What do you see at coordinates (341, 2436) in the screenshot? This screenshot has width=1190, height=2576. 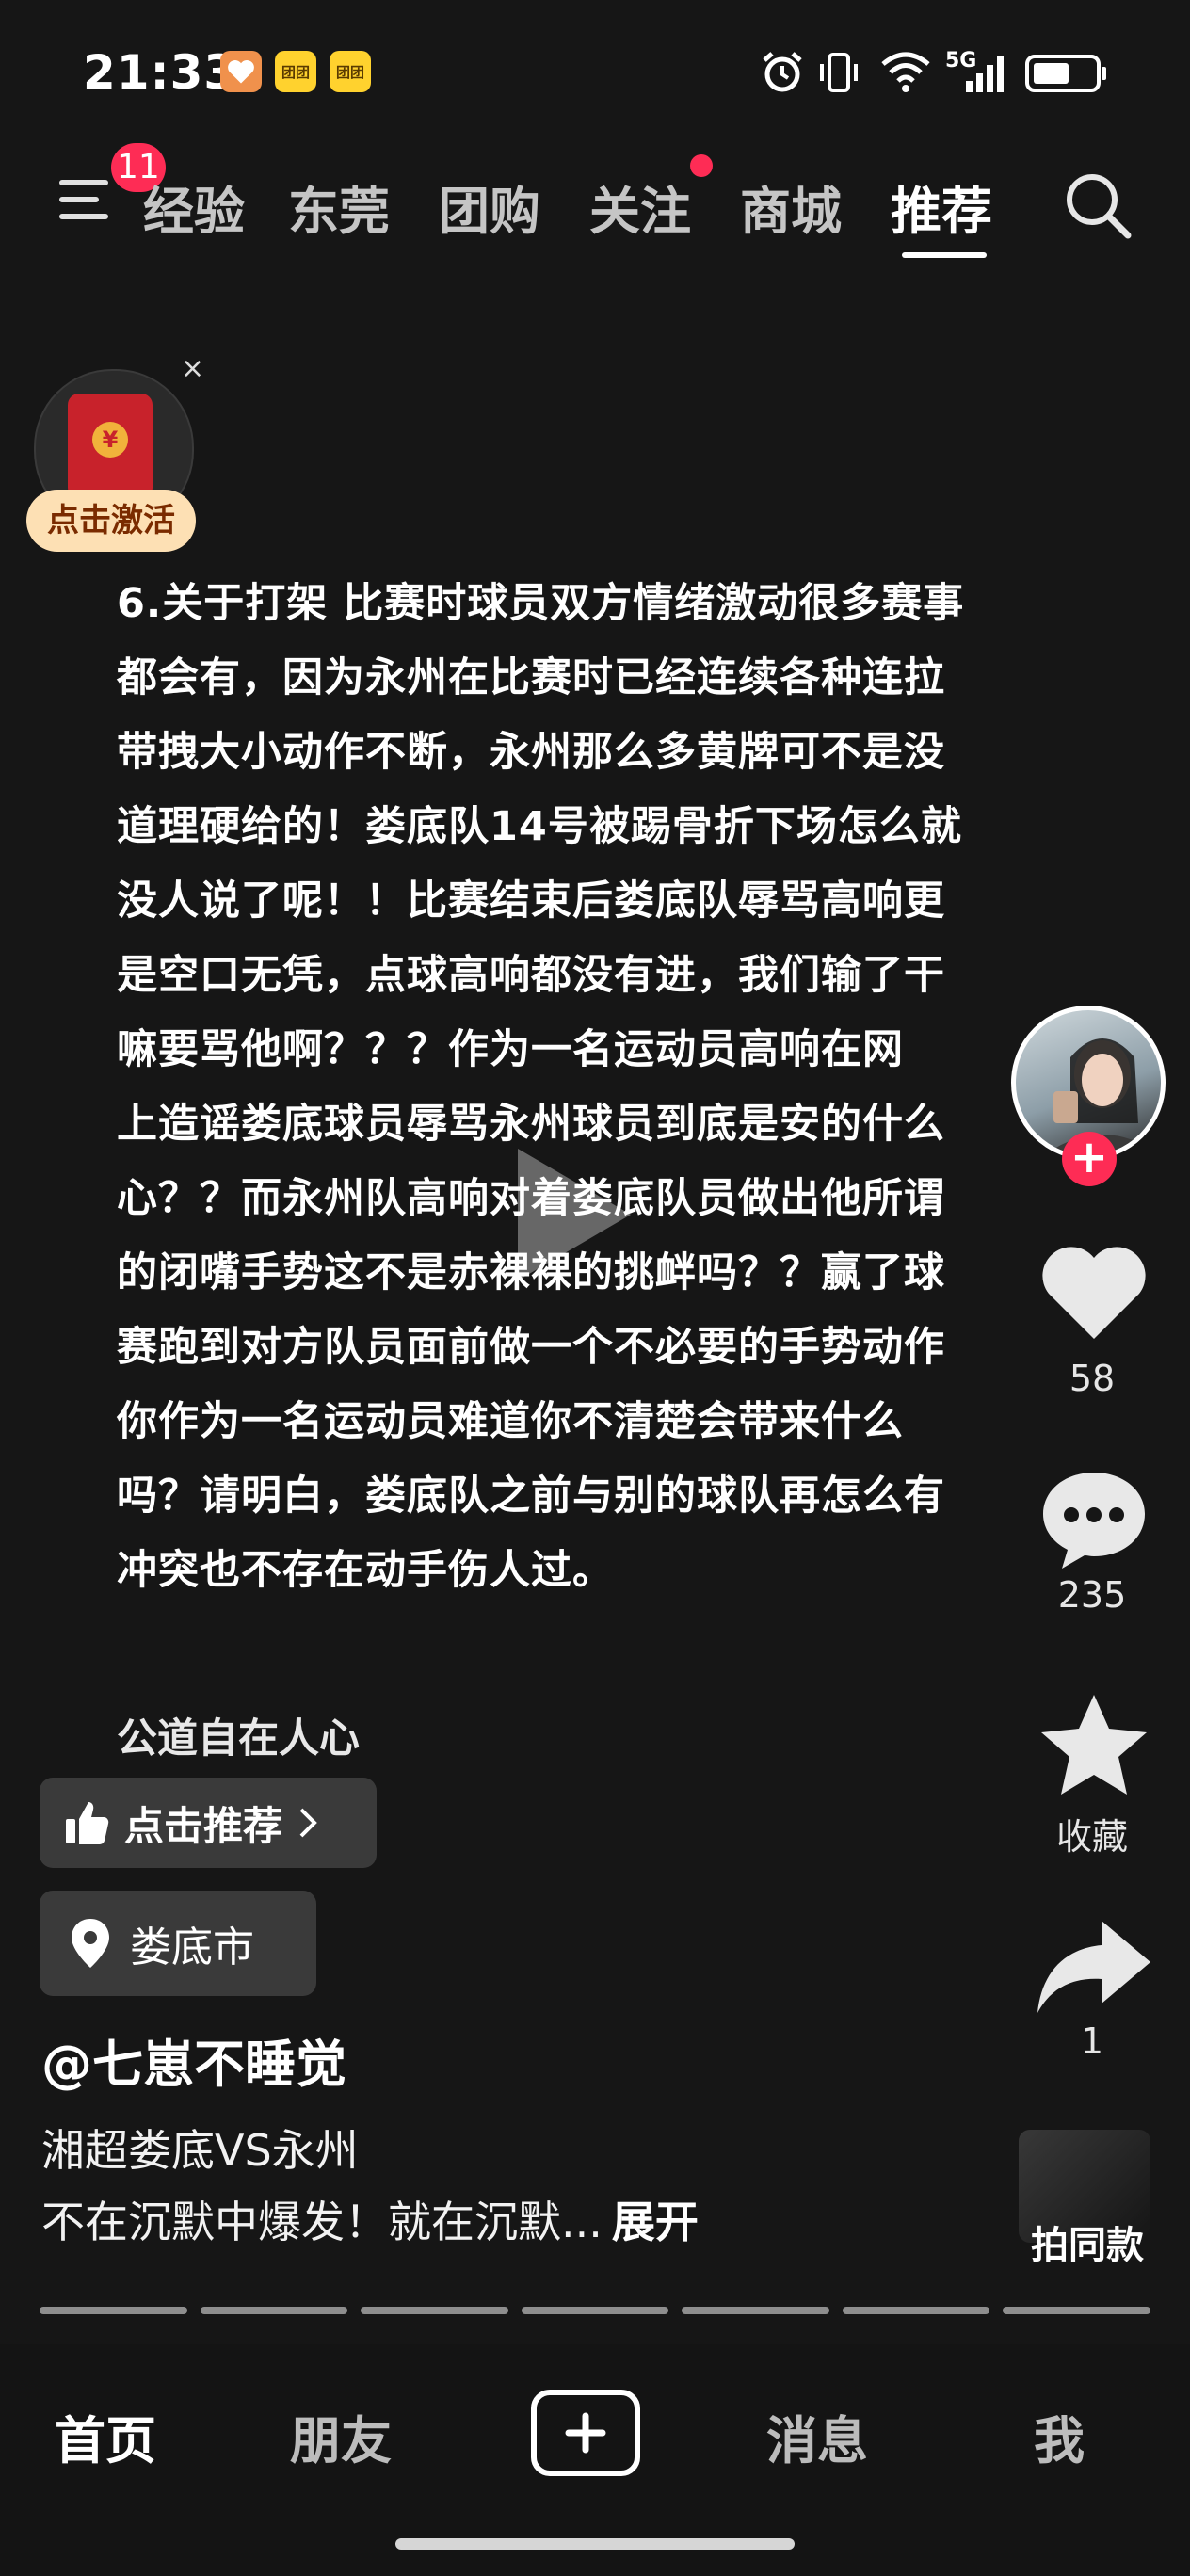 I see `nav-friends: 朋友` at bounding box center [341, 2436].